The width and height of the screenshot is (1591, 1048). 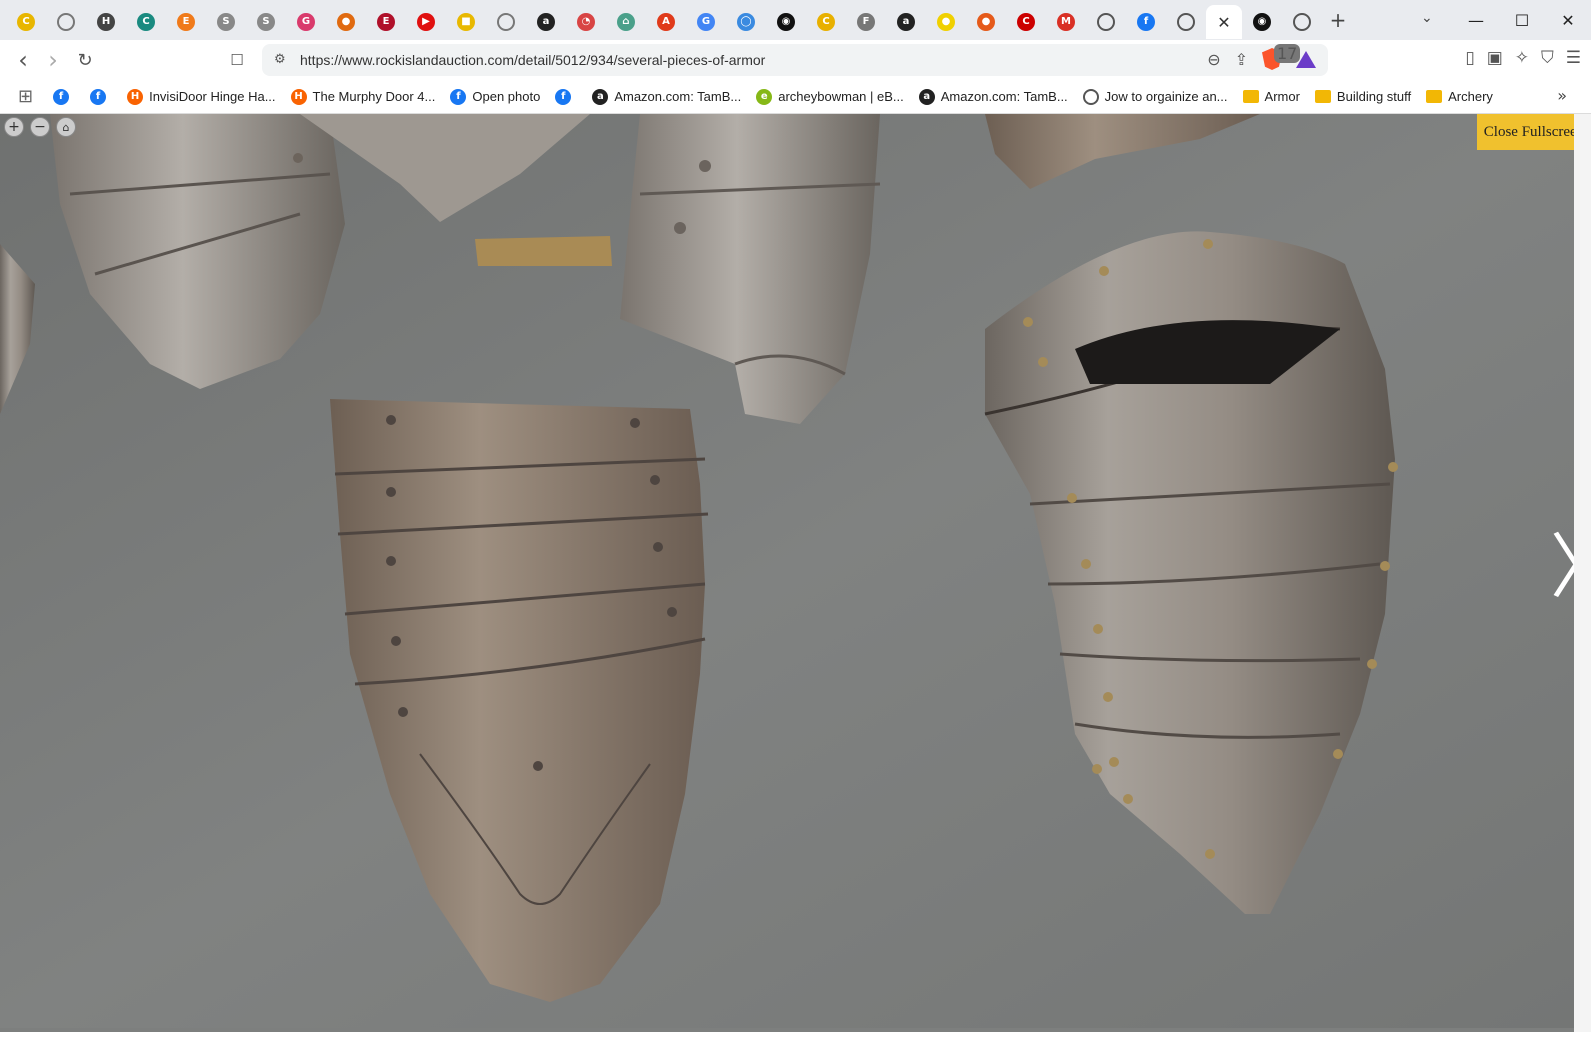 What do you see at coordinates (40, 127) in the screenshot?
I see `zoom-out-button: −` at bounding box center [40, 127].